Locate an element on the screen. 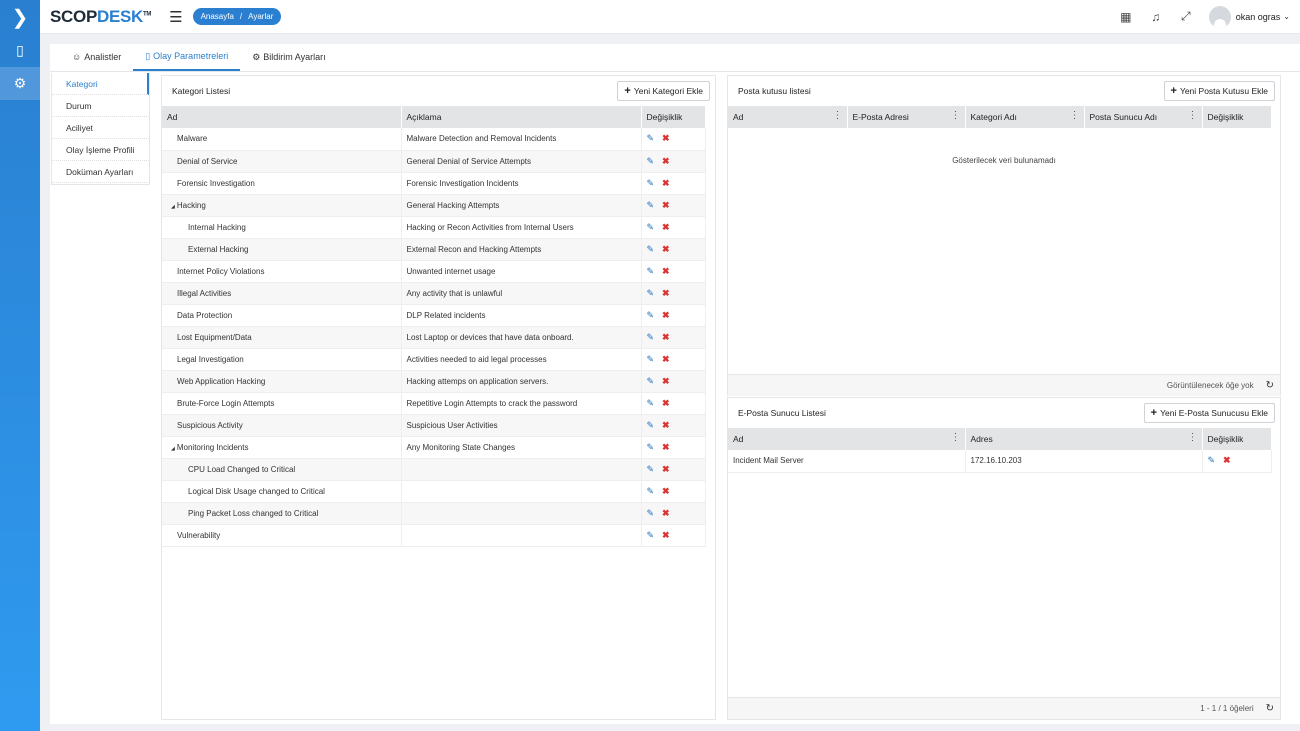 The image size is (1300, 731). add-mail-server-button: + Yeni E-Posta Sunucusu Ekle is located at coordinates (1209, 413).